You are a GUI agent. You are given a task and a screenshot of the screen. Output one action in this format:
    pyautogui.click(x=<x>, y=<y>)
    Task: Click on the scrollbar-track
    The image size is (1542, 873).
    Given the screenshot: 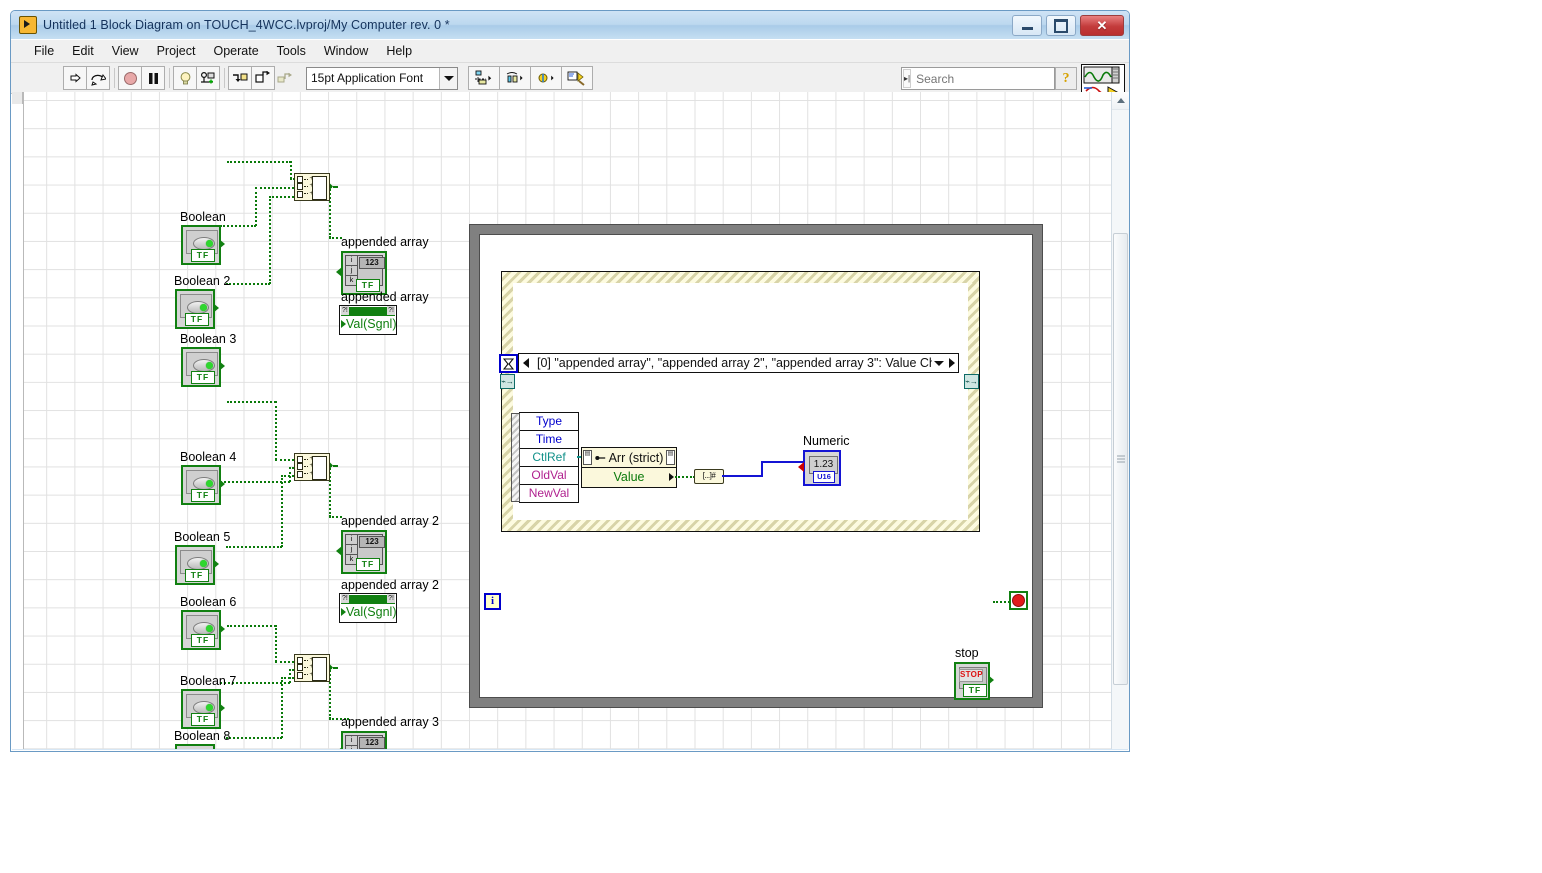 What is the action you would take?
    pyautogui.click(x=1120, y=429)
    